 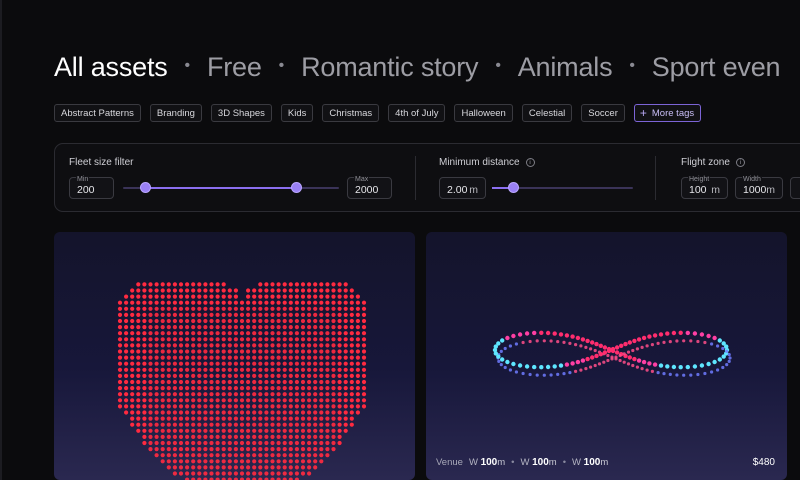 I want to click on tag-4th-of-july: 4th of July, so click(x=417, y=113).